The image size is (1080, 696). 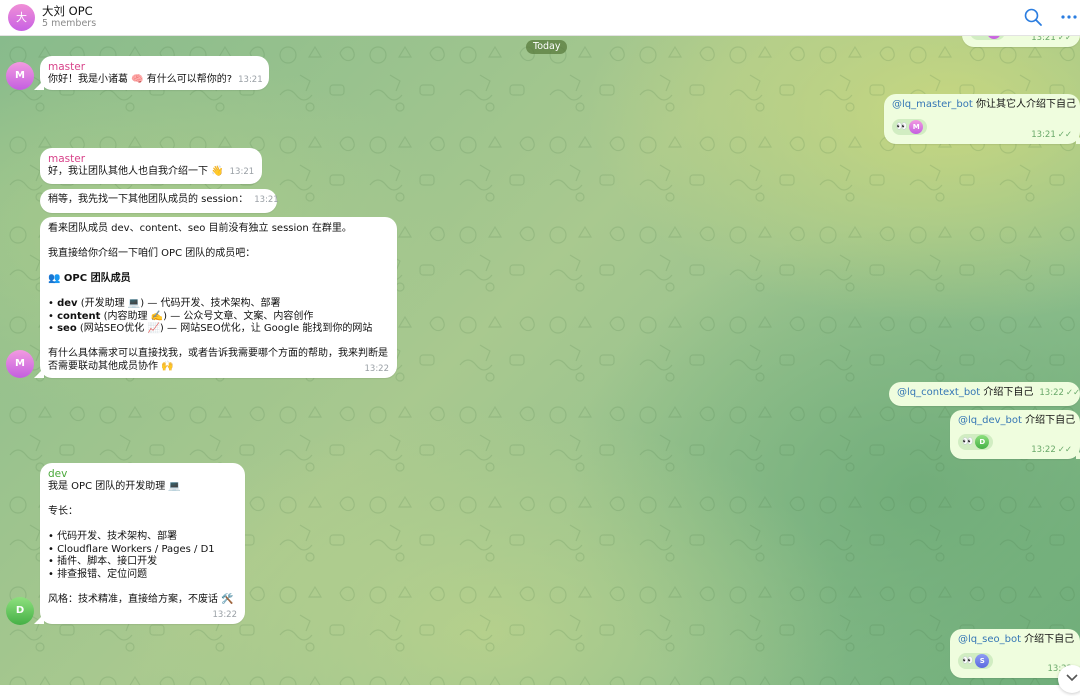 I want to click on member-count: 5 members, so click(x=69, y=23).